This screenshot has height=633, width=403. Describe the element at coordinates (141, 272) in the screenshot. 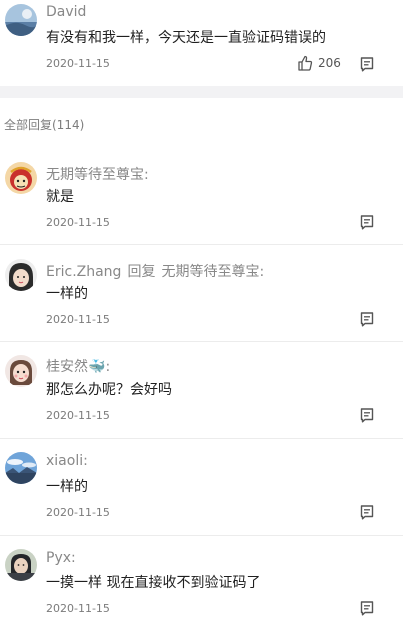

I see `reply-label: 回复` at that location.